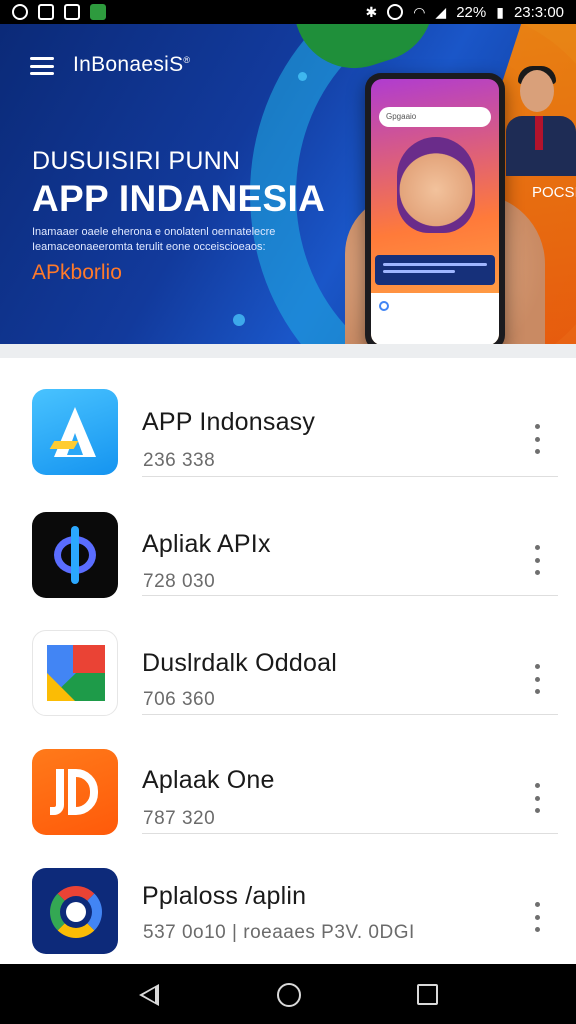 The height and width of the screenshot is (1024, 576). What do you see at coordinates (441, 12) in the screenshot?
I see `signal-icon: ◢` at bounding box center [441, 12].